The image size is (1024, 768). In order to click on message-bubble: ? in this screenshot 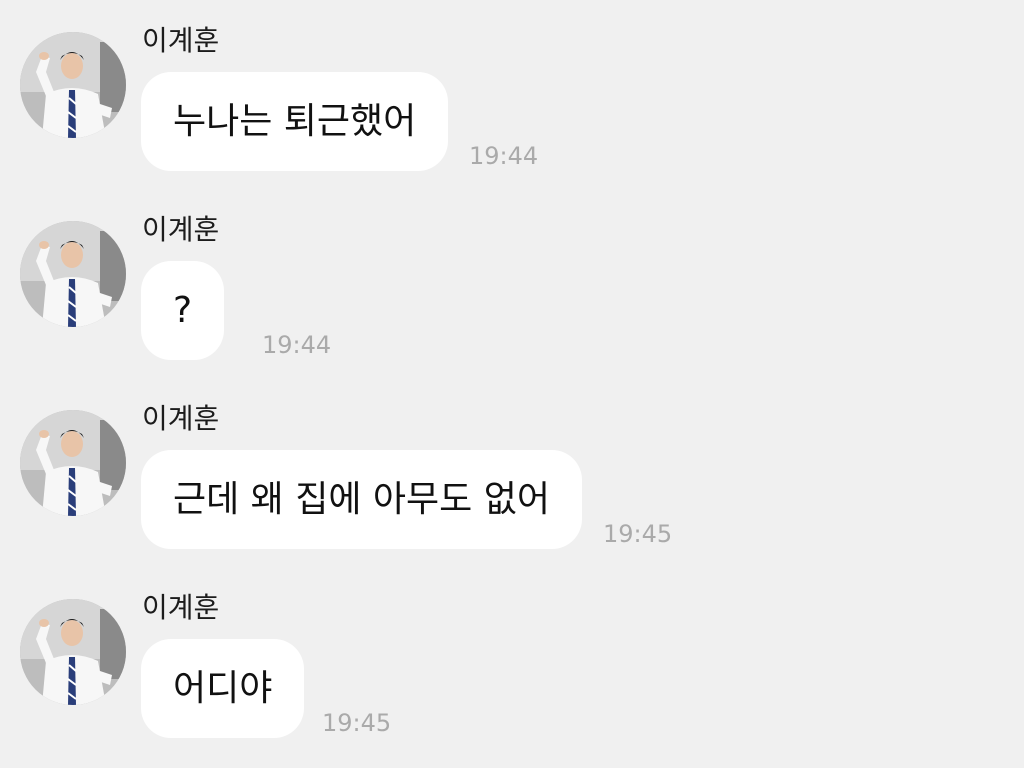, I will do `click(183, 310)`.